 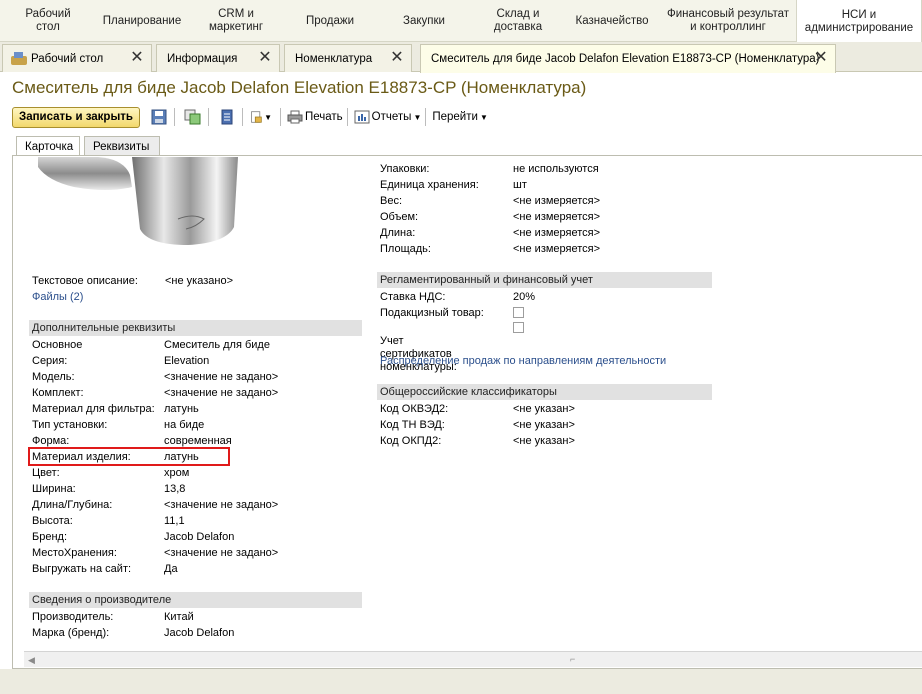 I want to click on goto-label: Перейти, so click(x=455, y=117).